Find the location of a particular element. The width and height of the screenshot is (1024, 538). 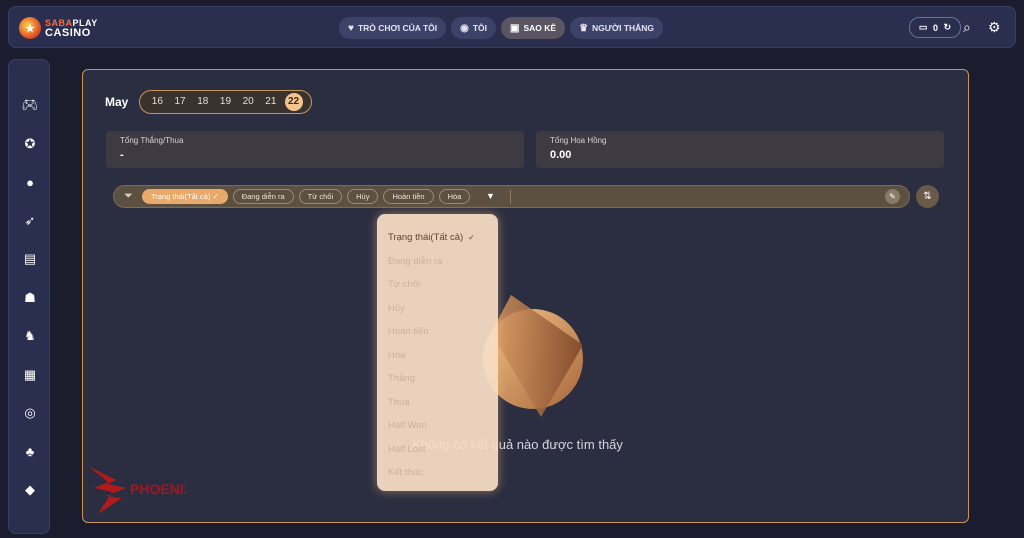

tab-label: SAO KÊ is located at coordinates (540, 28).